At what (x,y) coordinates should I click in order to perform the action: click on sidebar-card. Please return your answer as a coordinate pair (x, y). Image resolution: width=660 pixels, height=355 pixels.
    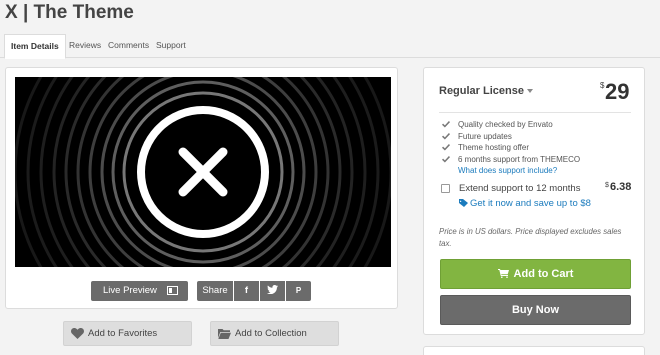
    Looking at the image, I should click on (534, 350).